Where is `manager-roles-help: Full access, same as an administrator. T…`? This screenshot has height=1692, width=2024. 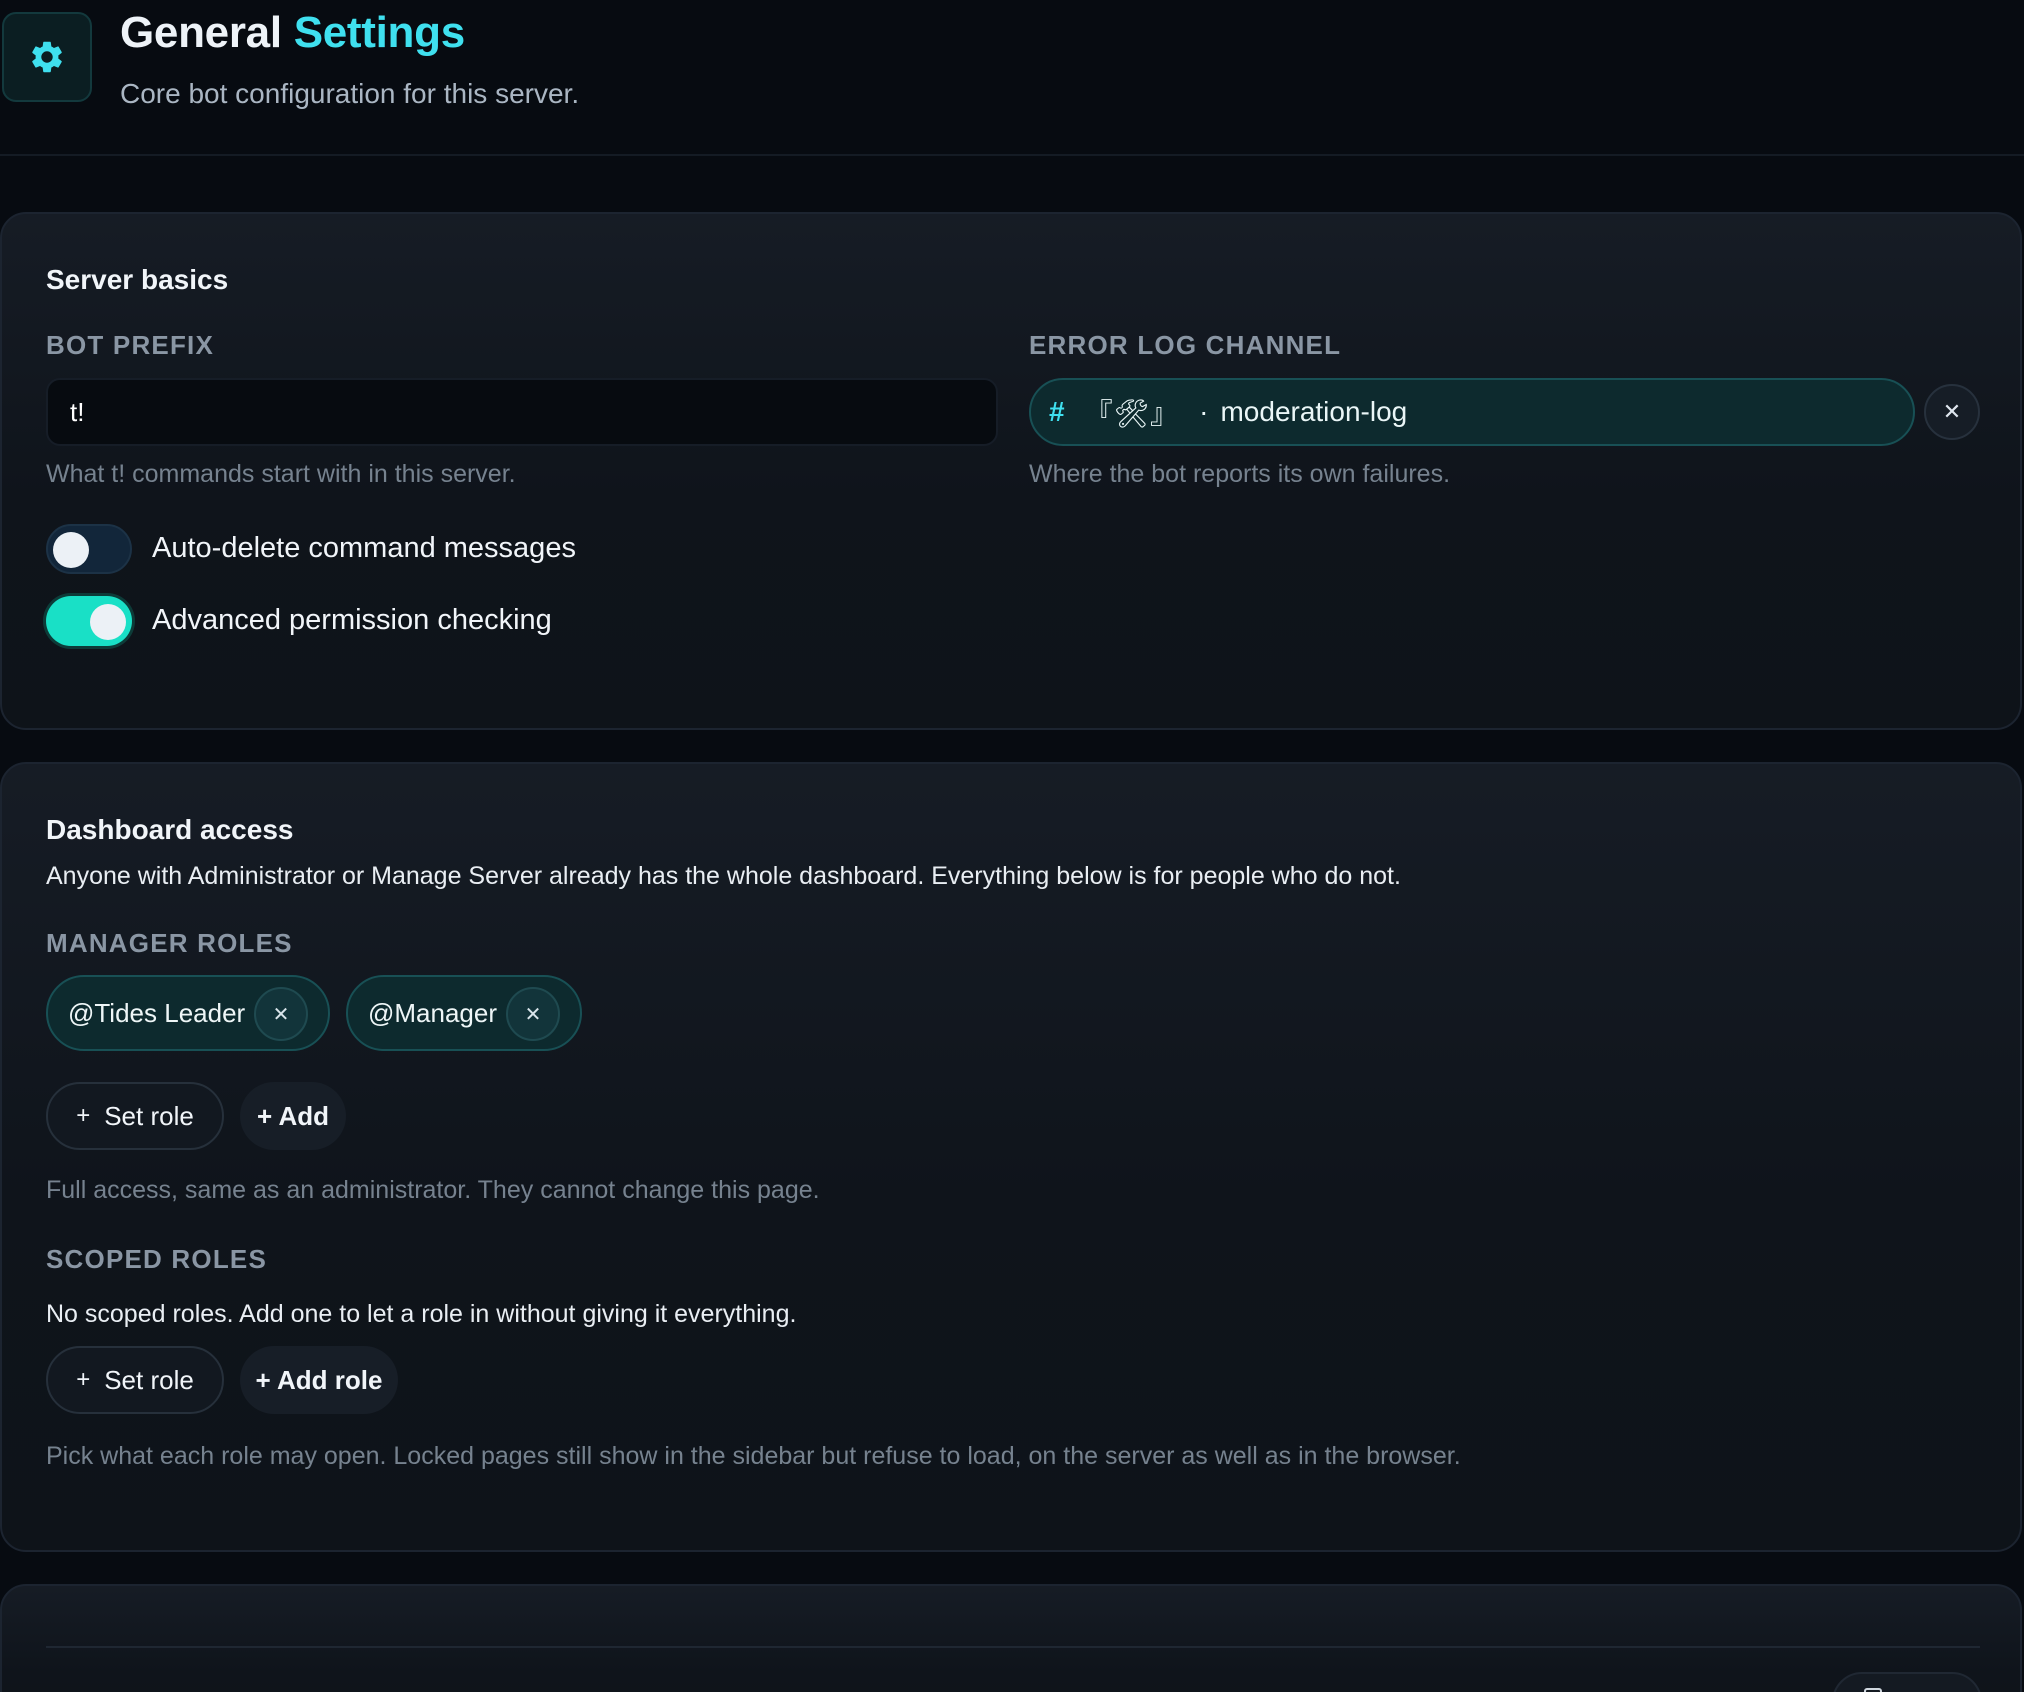
manager-roles-help: Full access, same as an administrator. T… is located at coordinates (433, 1190).